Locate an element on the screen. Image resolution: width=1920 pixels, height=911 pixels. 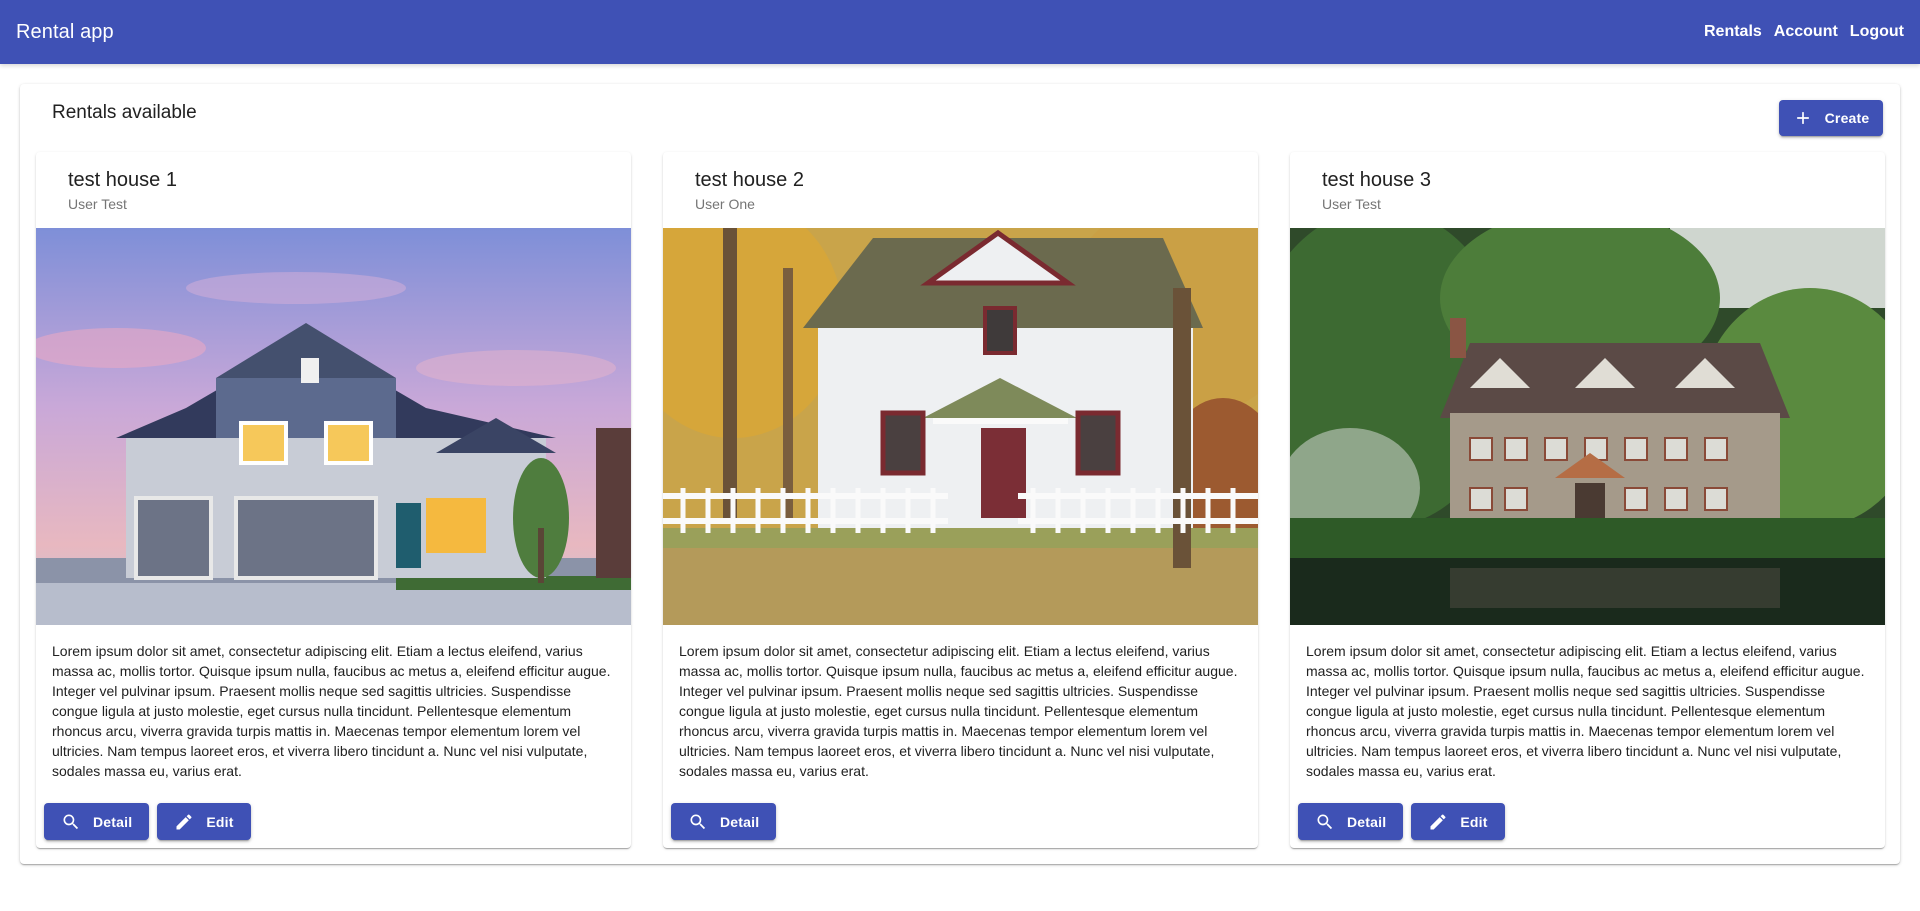
card-header: test house 3 User Test is located at coordinates (1587, 190).